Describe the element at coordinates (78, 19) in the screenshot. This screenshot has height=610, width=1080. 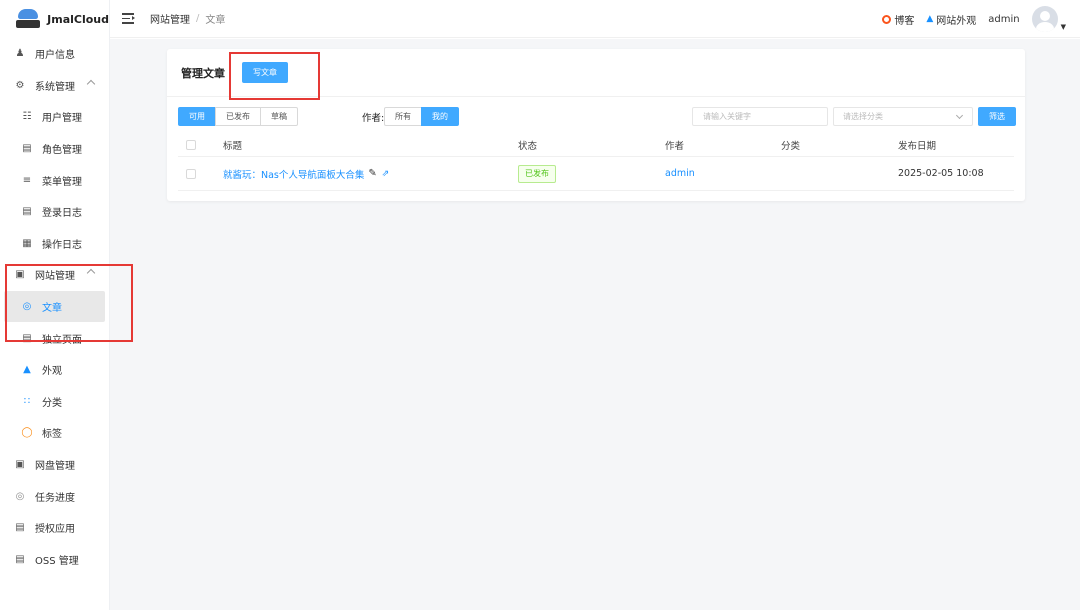
I see `app-name: JmalCloud` at that location.